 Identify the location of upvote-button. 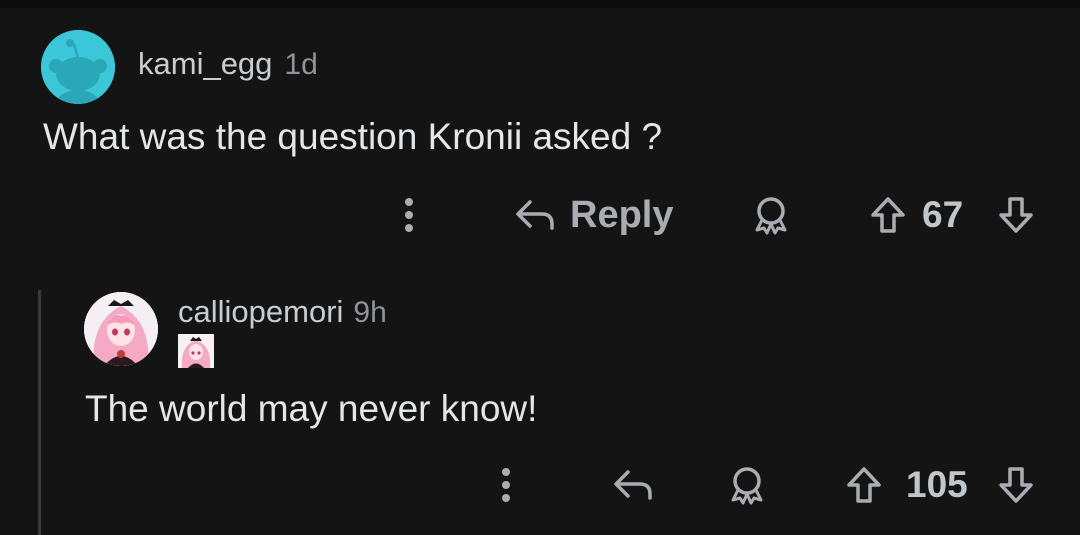
(864, 485).